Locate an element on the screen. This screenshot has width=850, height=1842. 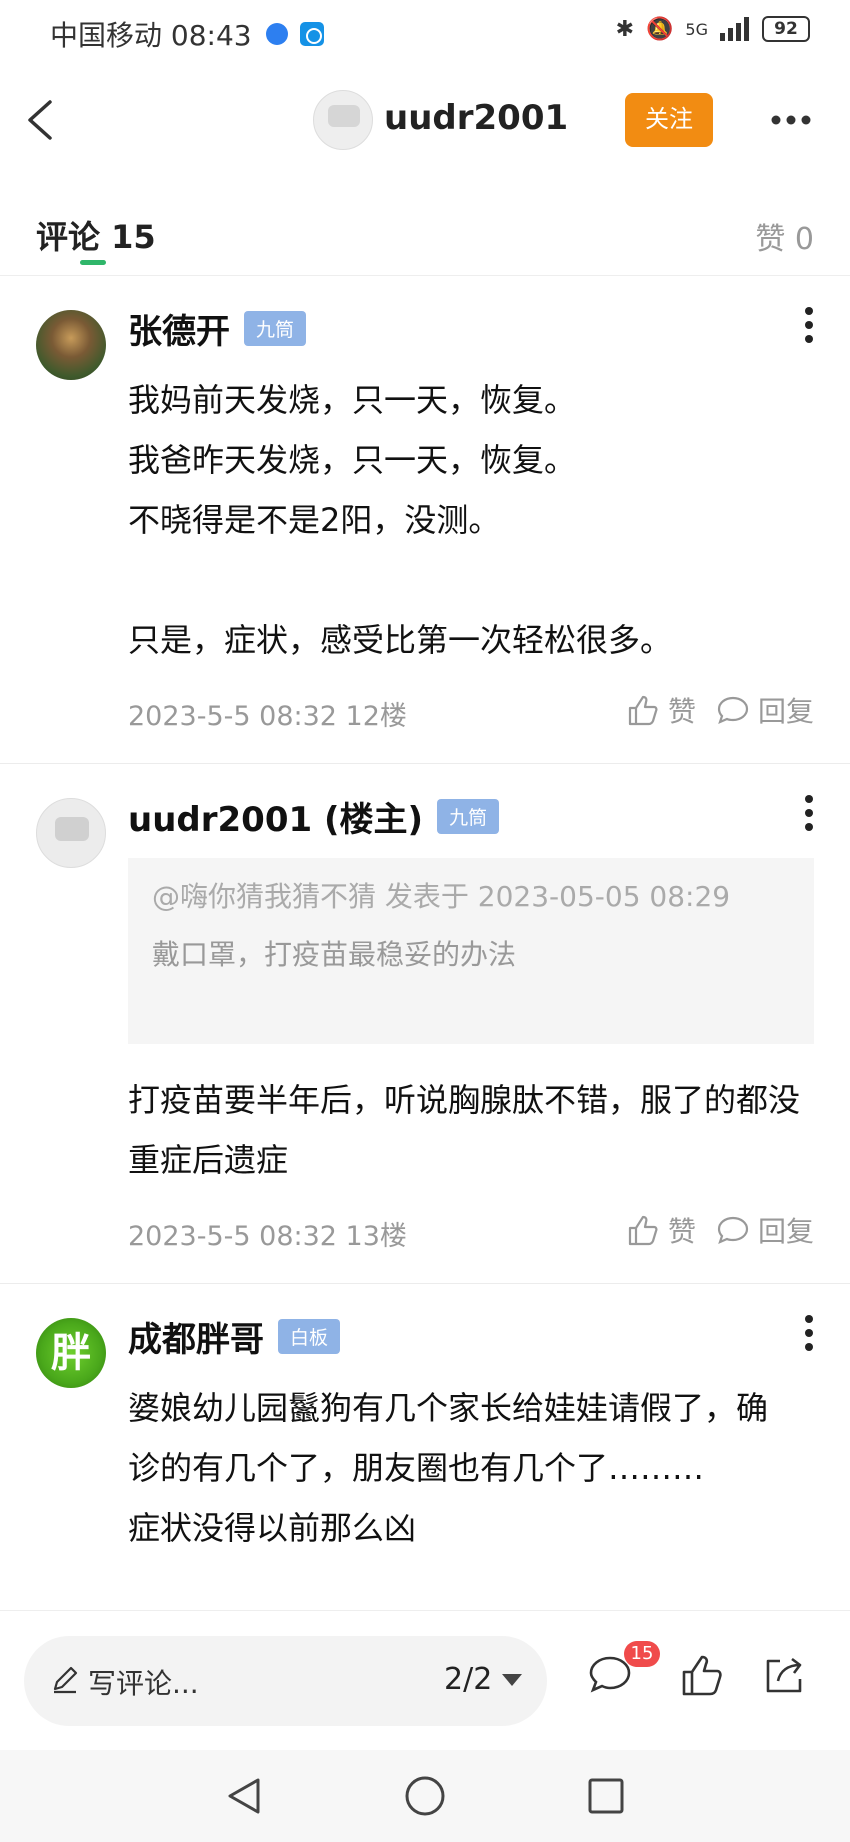
comment-body: 打疫苗要半年后，听说胸腺肽不错，服了的都没重症后遗症 is located at coordinates (464, 1130).